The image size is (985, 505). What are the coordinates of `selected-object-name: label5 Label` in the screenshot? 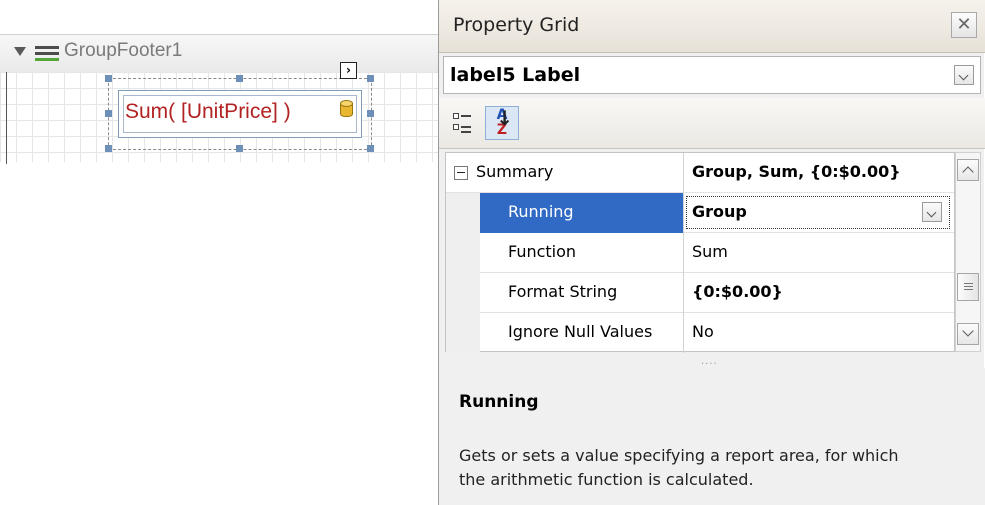 It's located at (515, 75).